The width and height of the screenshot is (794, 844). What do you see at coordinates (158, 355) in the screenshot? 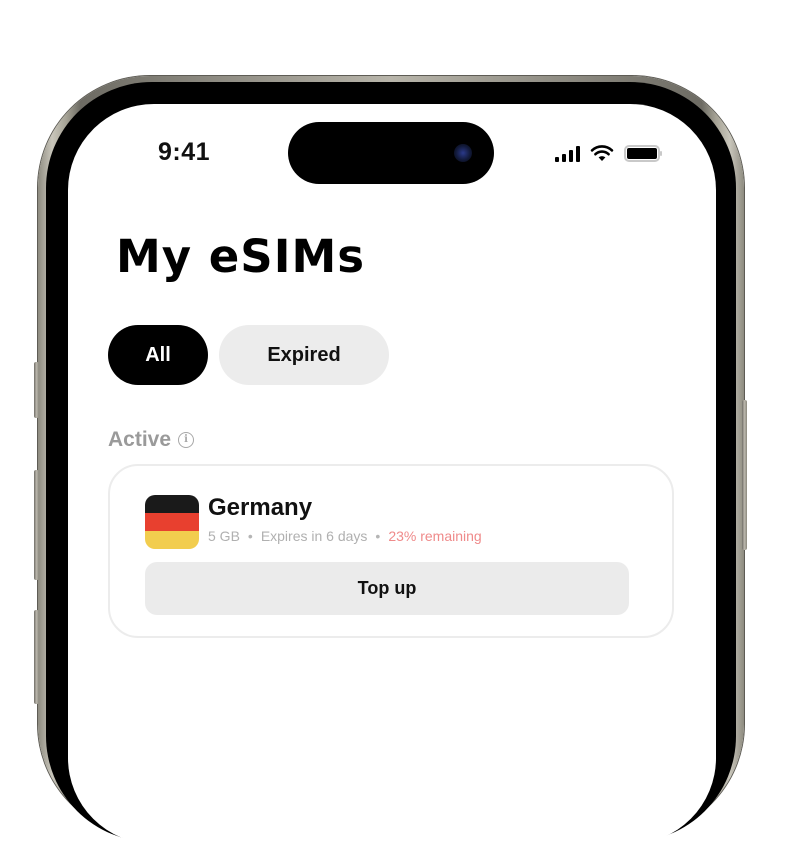
I see `tab-all: All` at bounding box center [158, 355].